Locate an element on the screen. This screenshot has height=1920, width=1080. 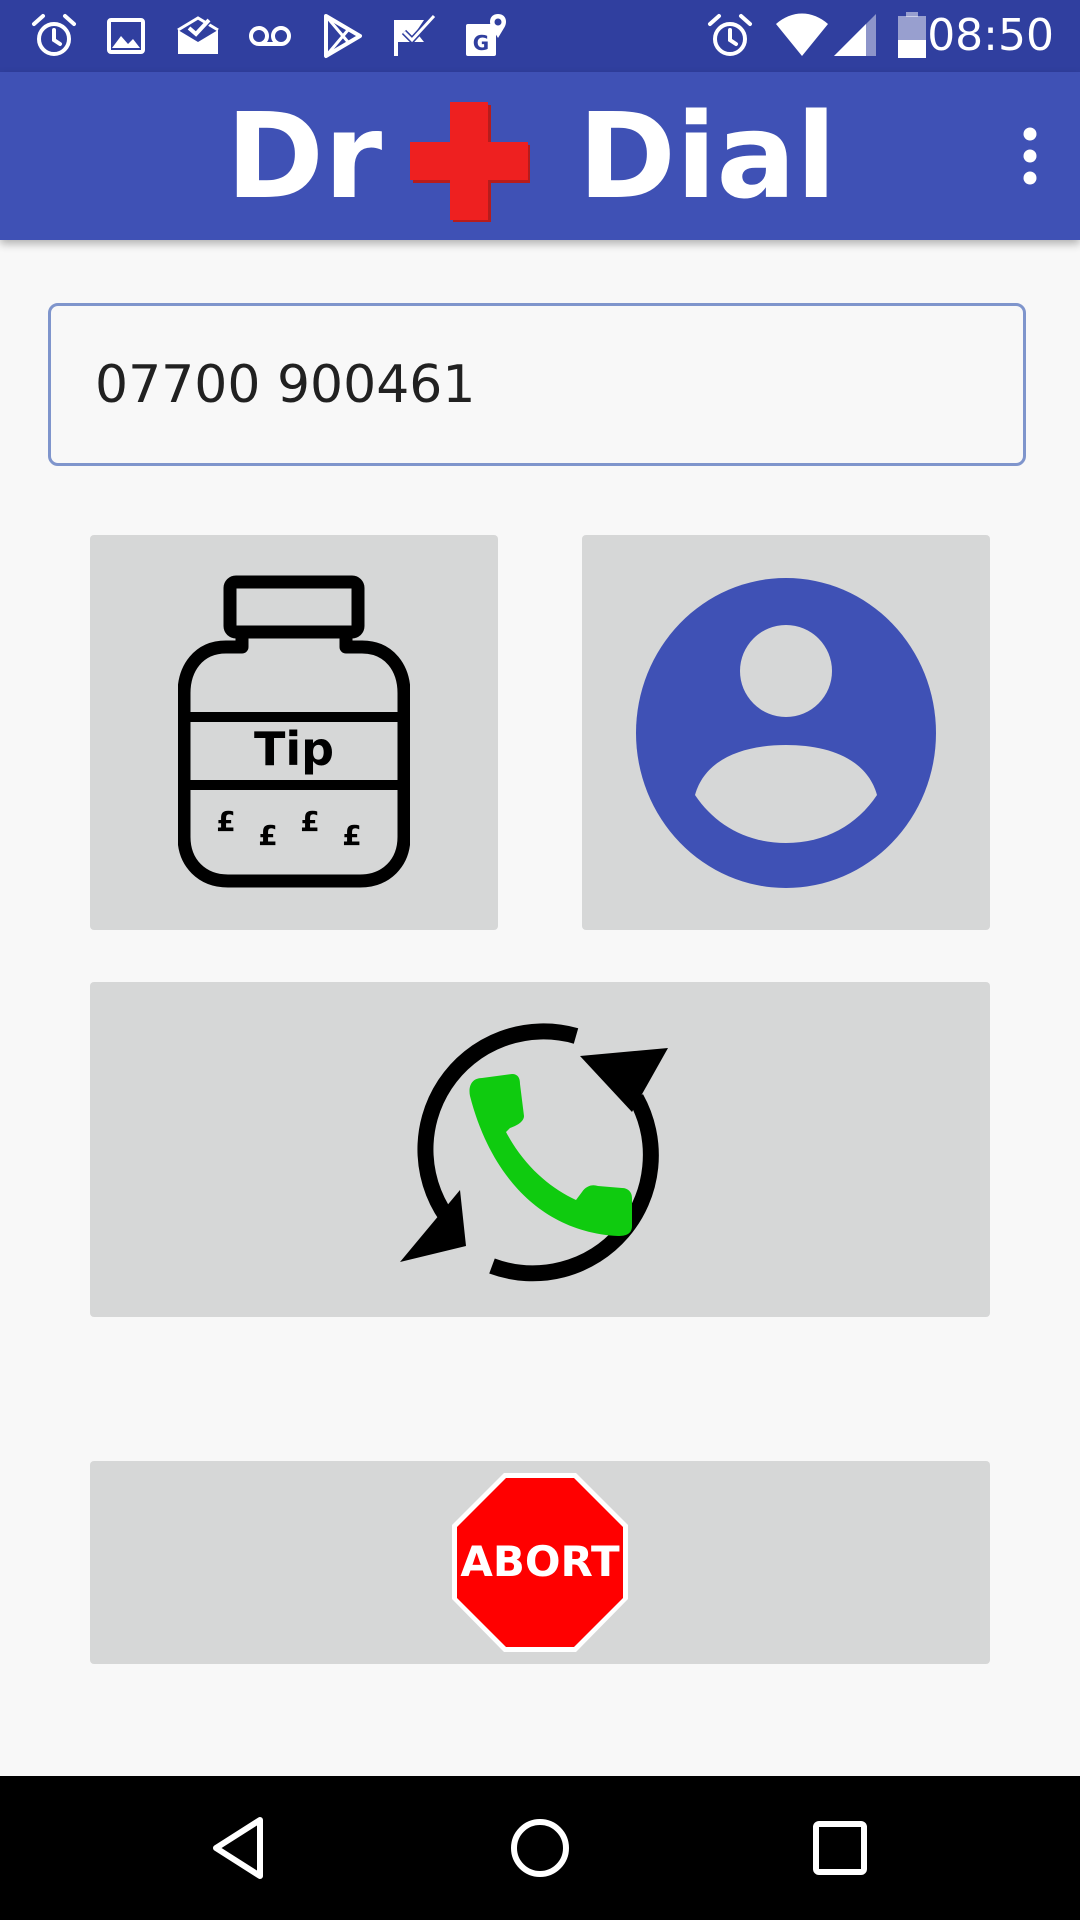
contact-picker-button is located at coordinates (786, 732).